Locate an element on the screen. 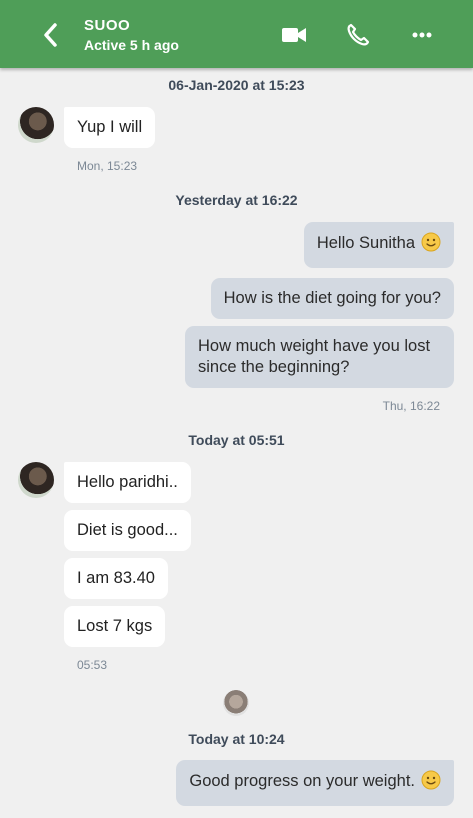 This screenshot has width=473, height=818. more-options-button is located at coordinates (422, 35).